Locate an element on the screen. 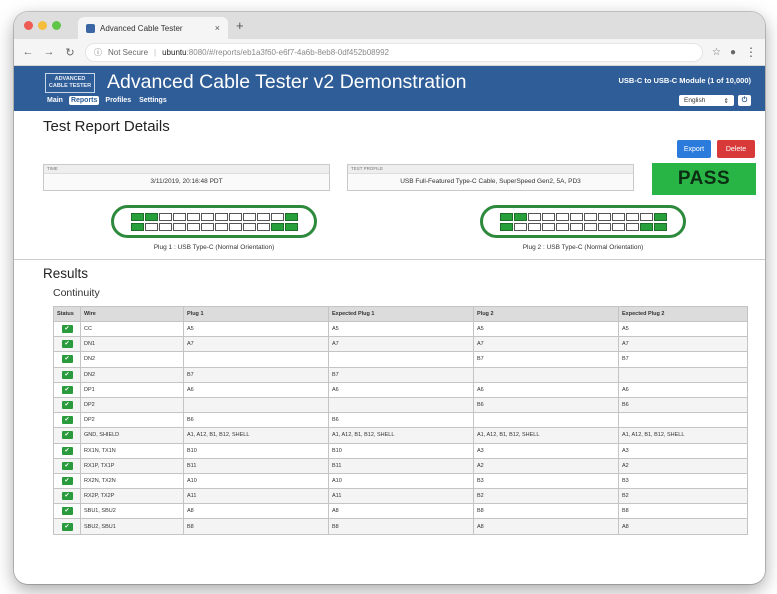  minimize-window-icon is located at coordinates (42, 25).